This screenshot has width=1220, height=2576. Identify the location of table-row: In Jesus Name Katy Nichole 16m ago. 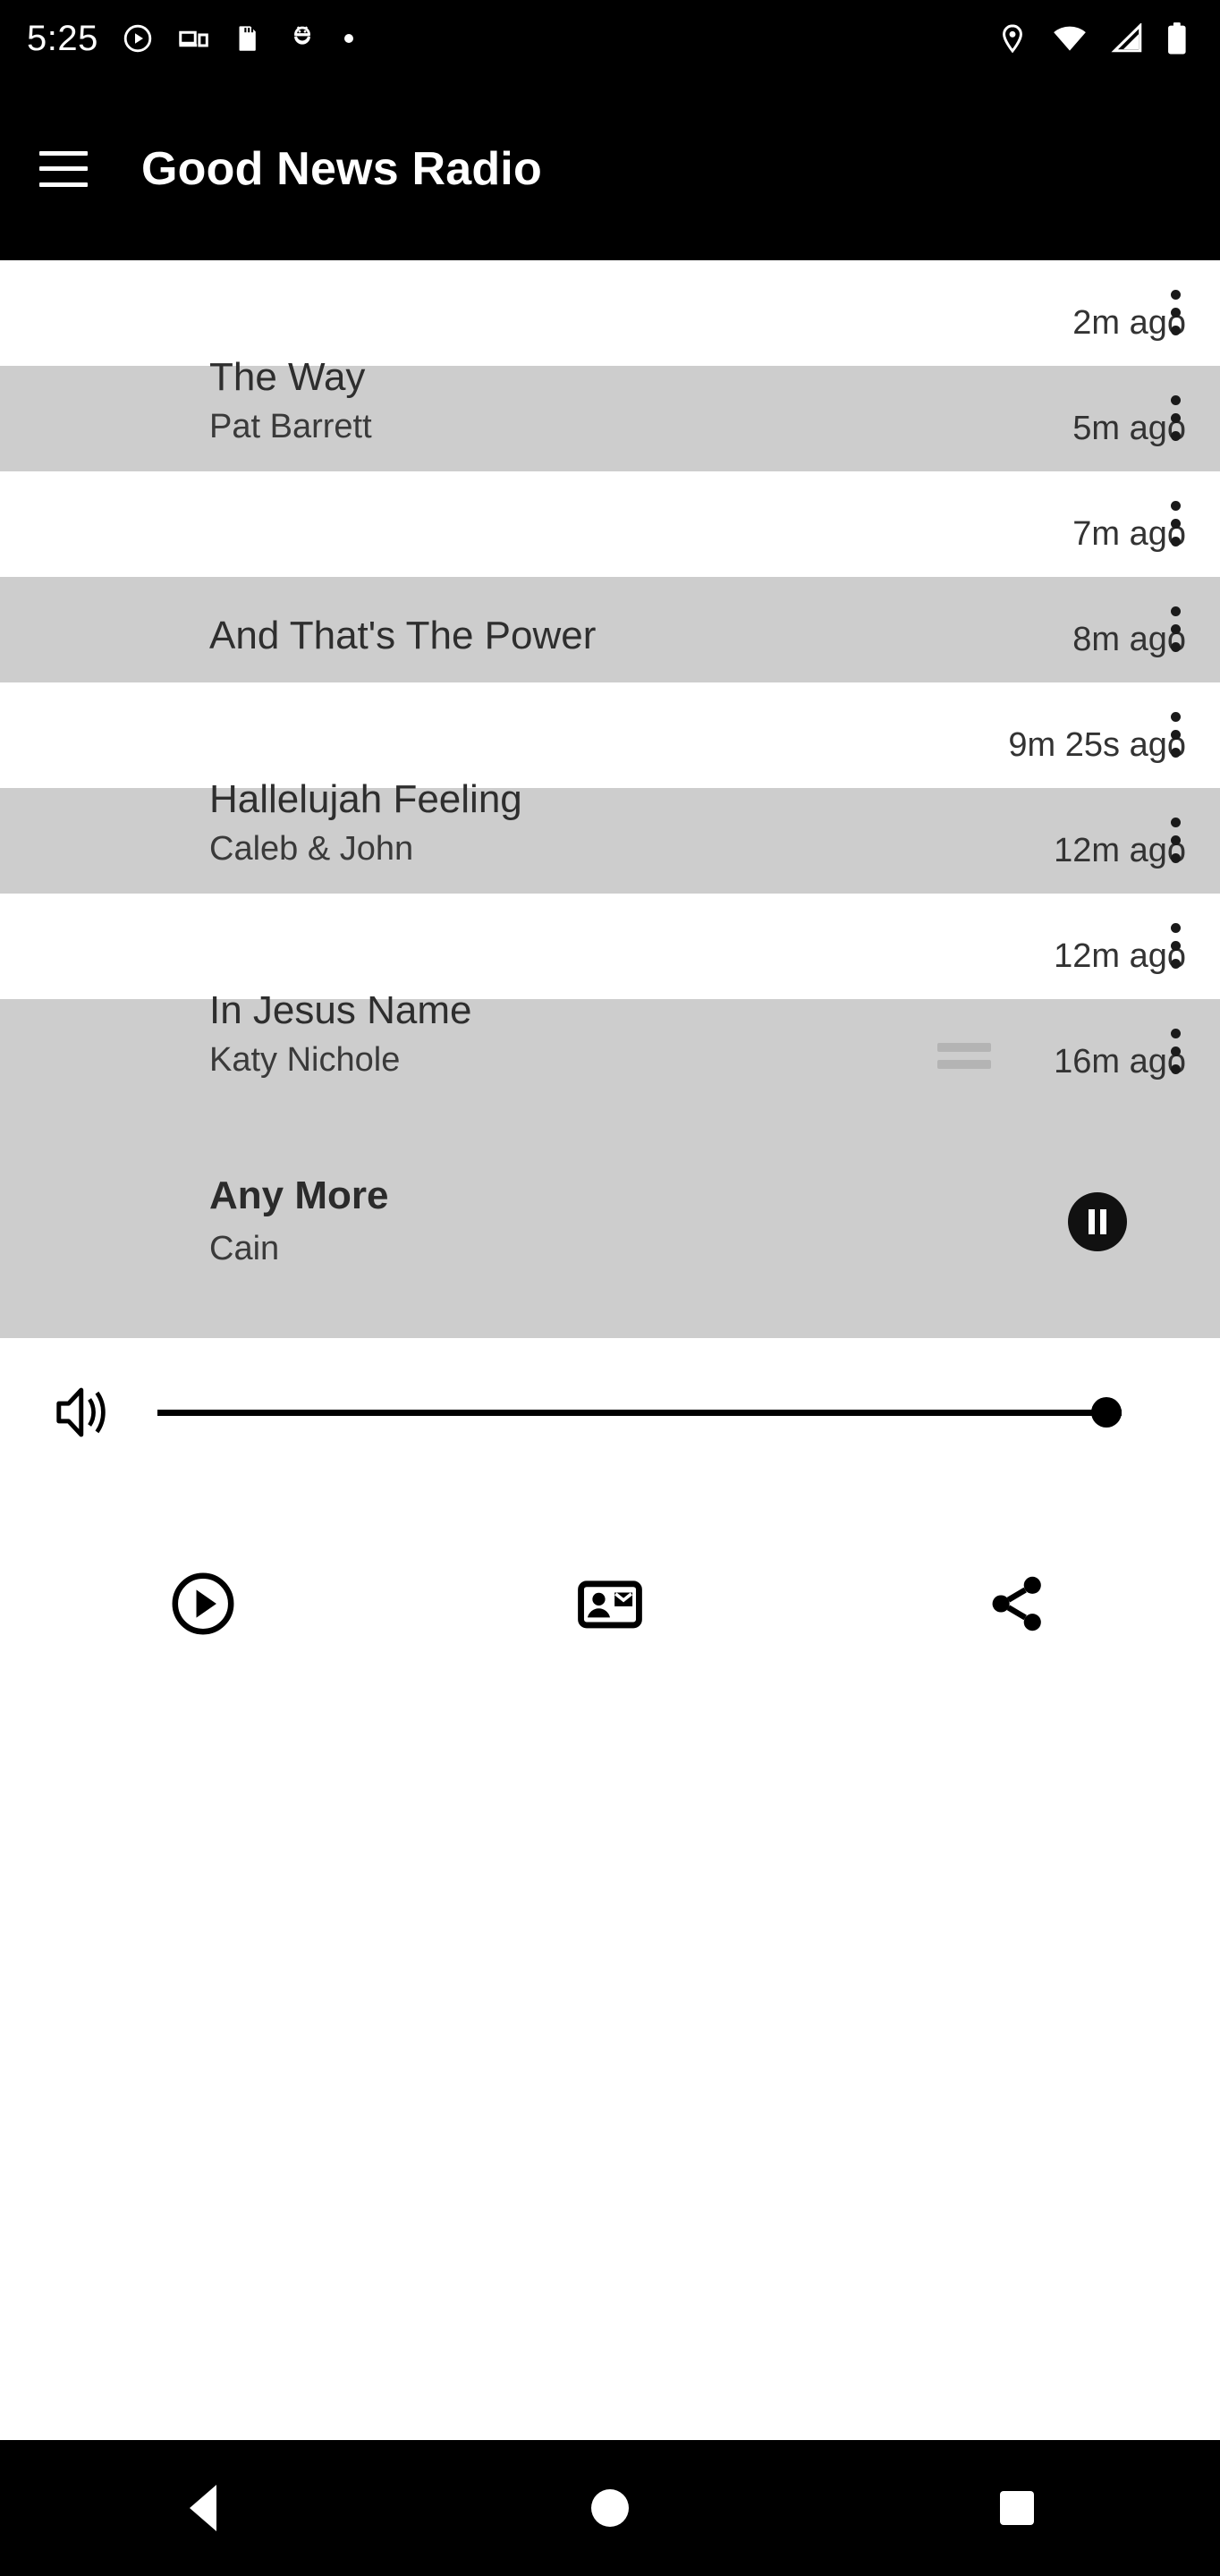
(610, 1046).